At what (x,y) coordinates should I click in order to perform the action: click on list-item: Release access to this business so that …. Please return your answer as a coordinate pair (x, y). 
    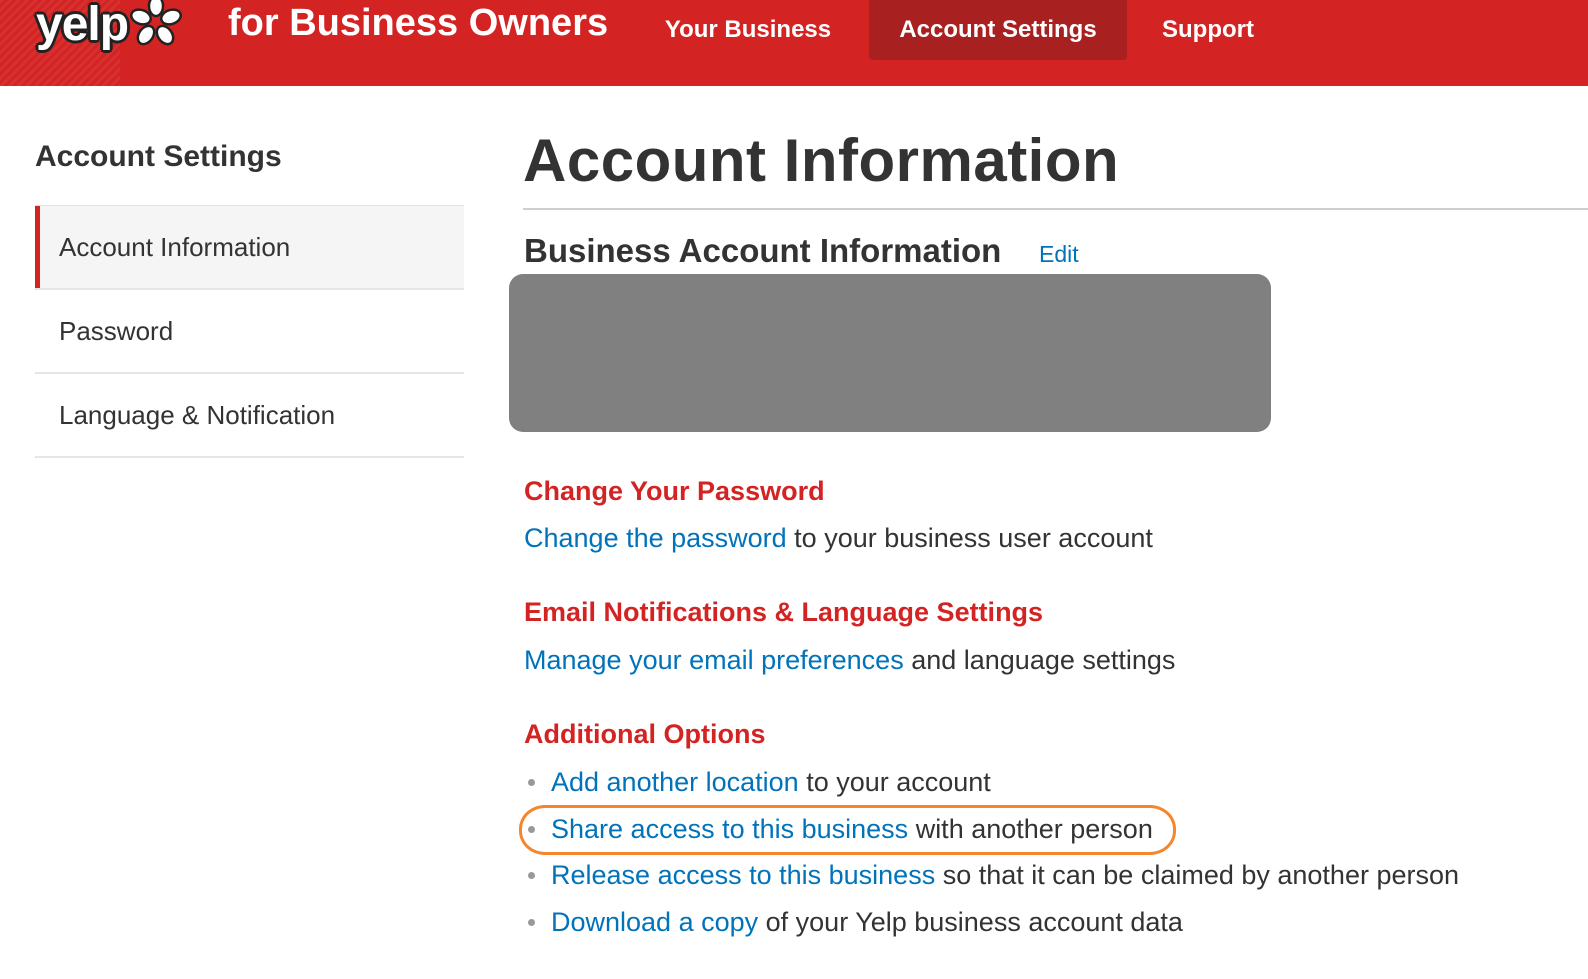
    Looking at the image, I should click on (991, 881).